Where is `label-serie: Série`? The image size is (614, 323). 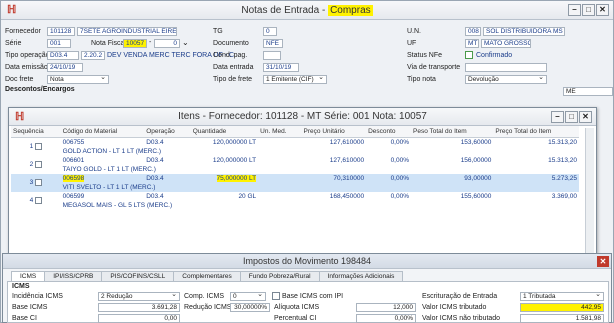
label-serie: Série is located at coordinates (13, 43).